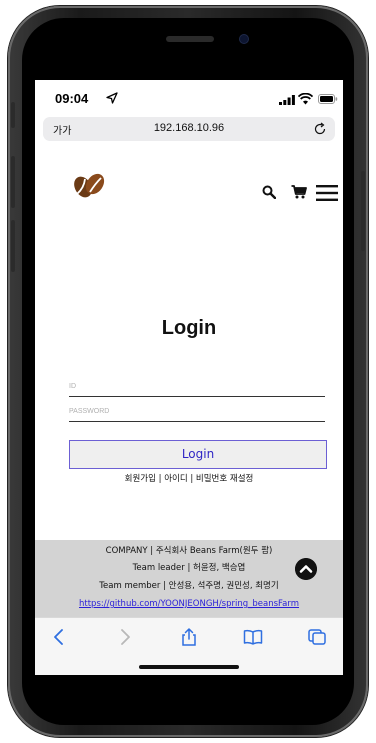 Image resolution: width=376 pixels, height=743 pixels. What do you see at coordinates (189, 328) in the screenshot?
I see `page-title: Login` at bounding box center [189, 328].